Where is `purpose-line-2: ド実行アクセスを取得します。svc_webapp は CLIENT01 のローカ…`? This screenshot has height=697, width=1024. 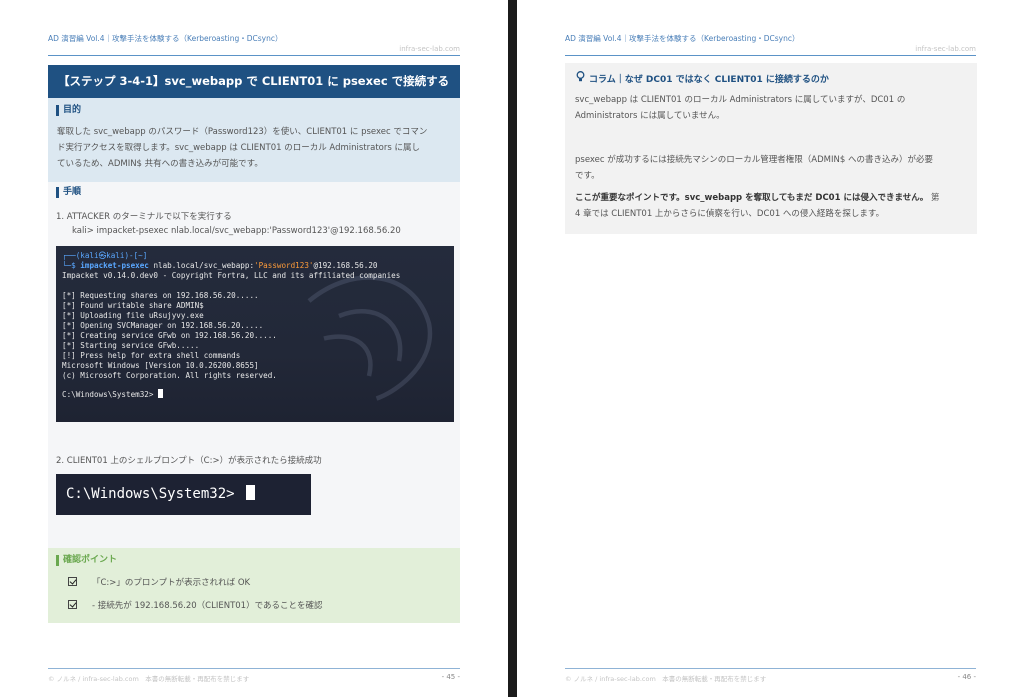 purpose-line-2: ド実行アクセスを取得します。svc_webapp は CLIENT01 のローカ… is located at coordinates (238, 148).